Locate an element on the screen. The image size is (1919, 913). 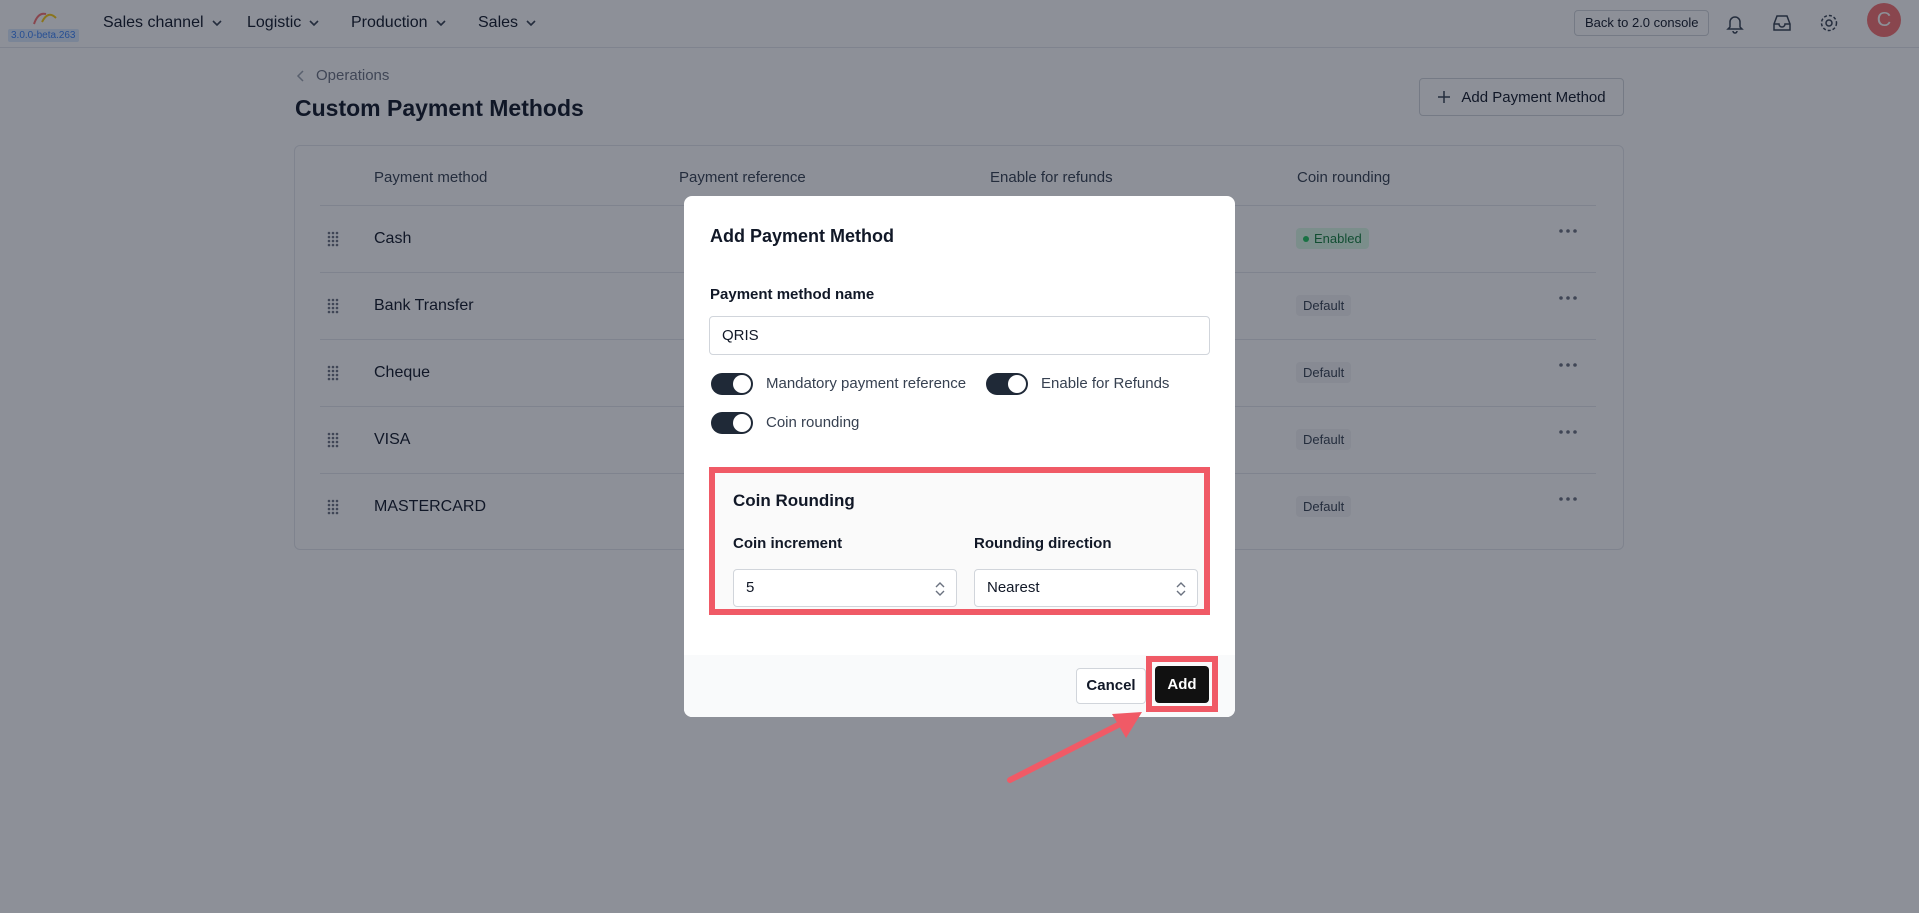
mandatory-reference-label: Mandatory payment reference is located at coordinates (866, 383).